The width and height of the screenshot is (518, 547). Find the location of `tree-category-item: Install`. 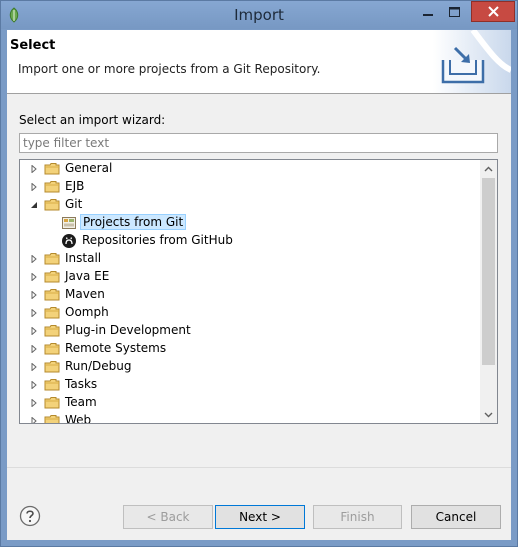

tree-category-item: Install is located at coordinates (250, 259).